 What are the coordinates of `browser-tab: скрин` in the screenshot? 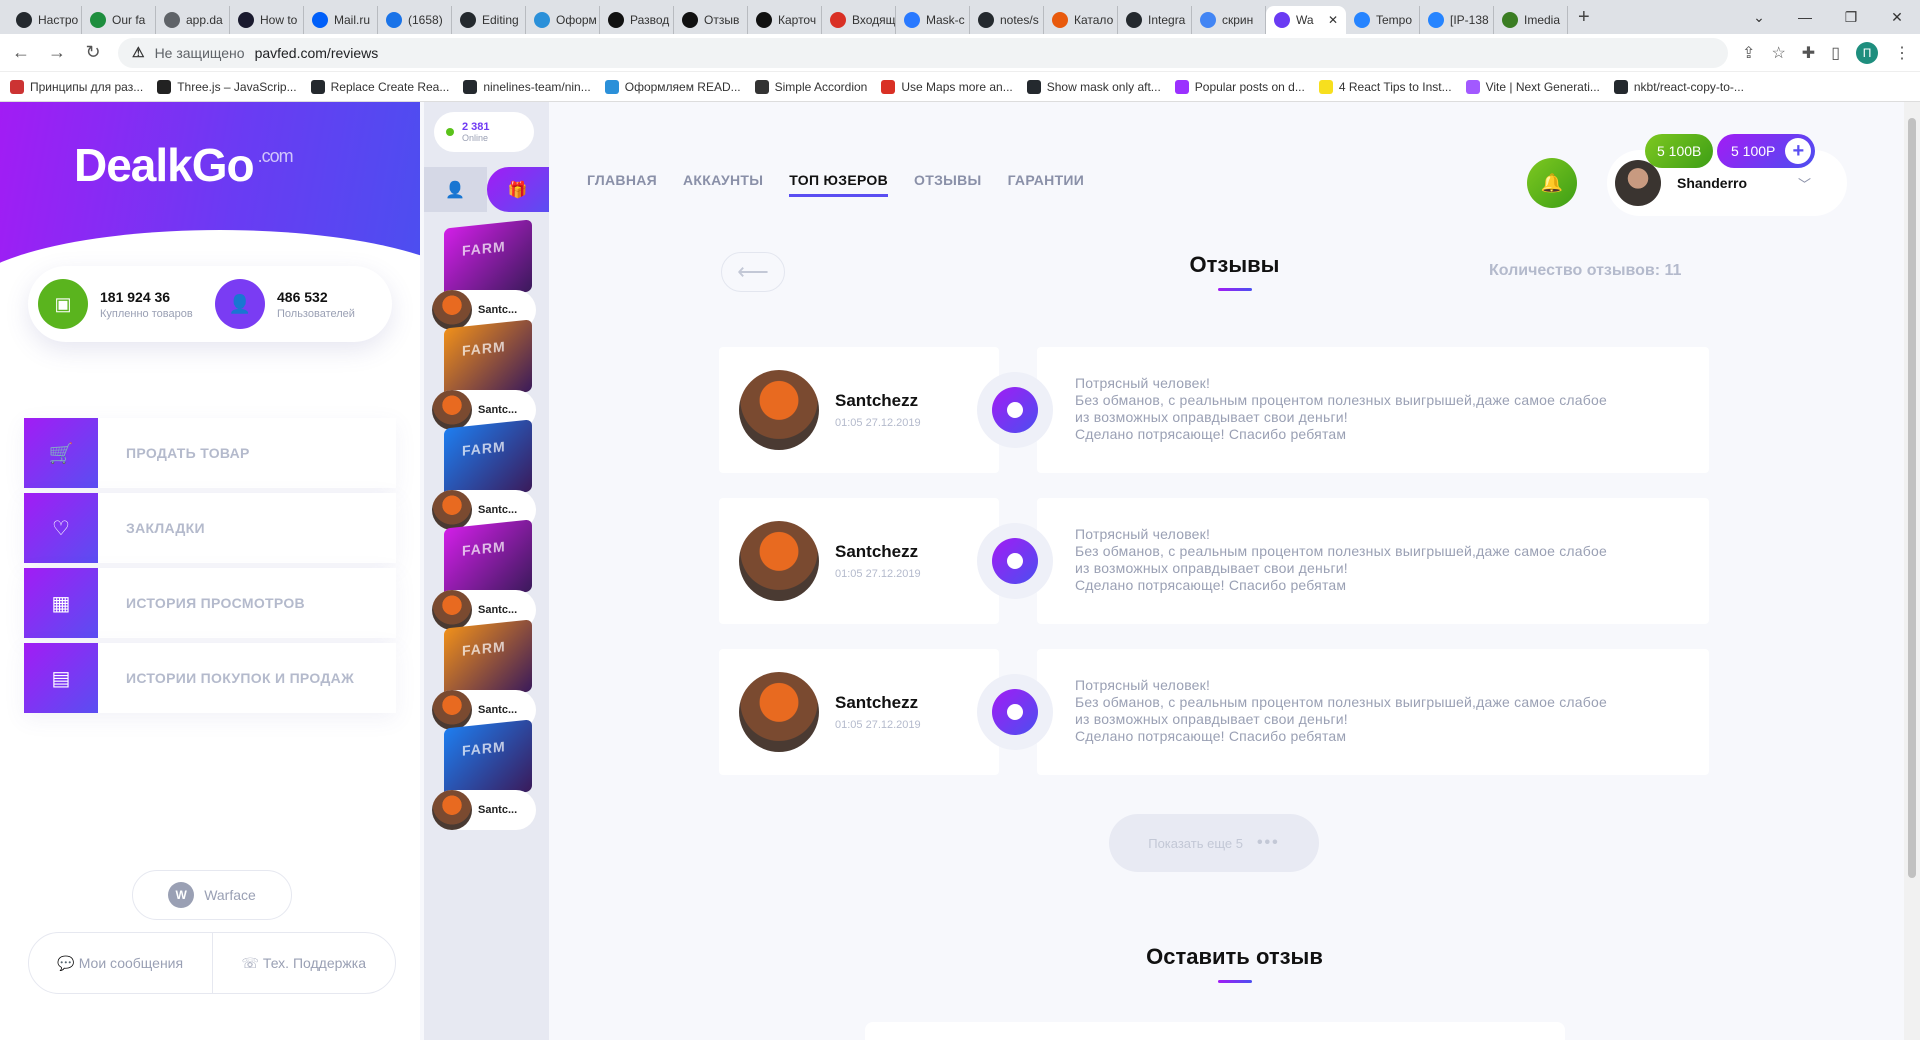 It's located at (1229, 20).